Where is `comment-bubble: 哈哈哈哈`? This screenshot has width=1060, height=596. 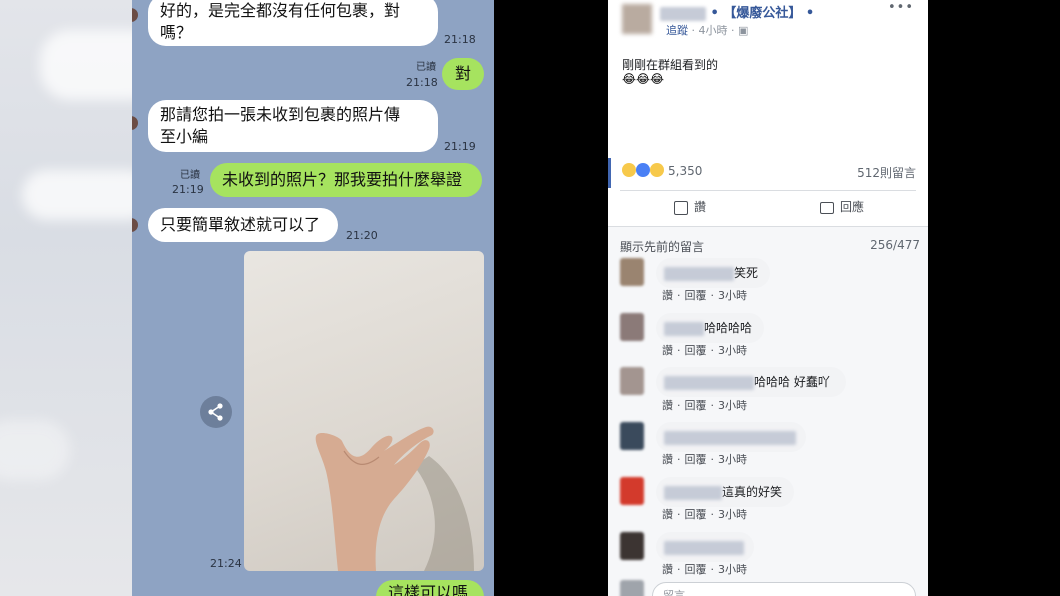
comment-bubble: 哈哈哈哈 is located at coordinates (710, 328).